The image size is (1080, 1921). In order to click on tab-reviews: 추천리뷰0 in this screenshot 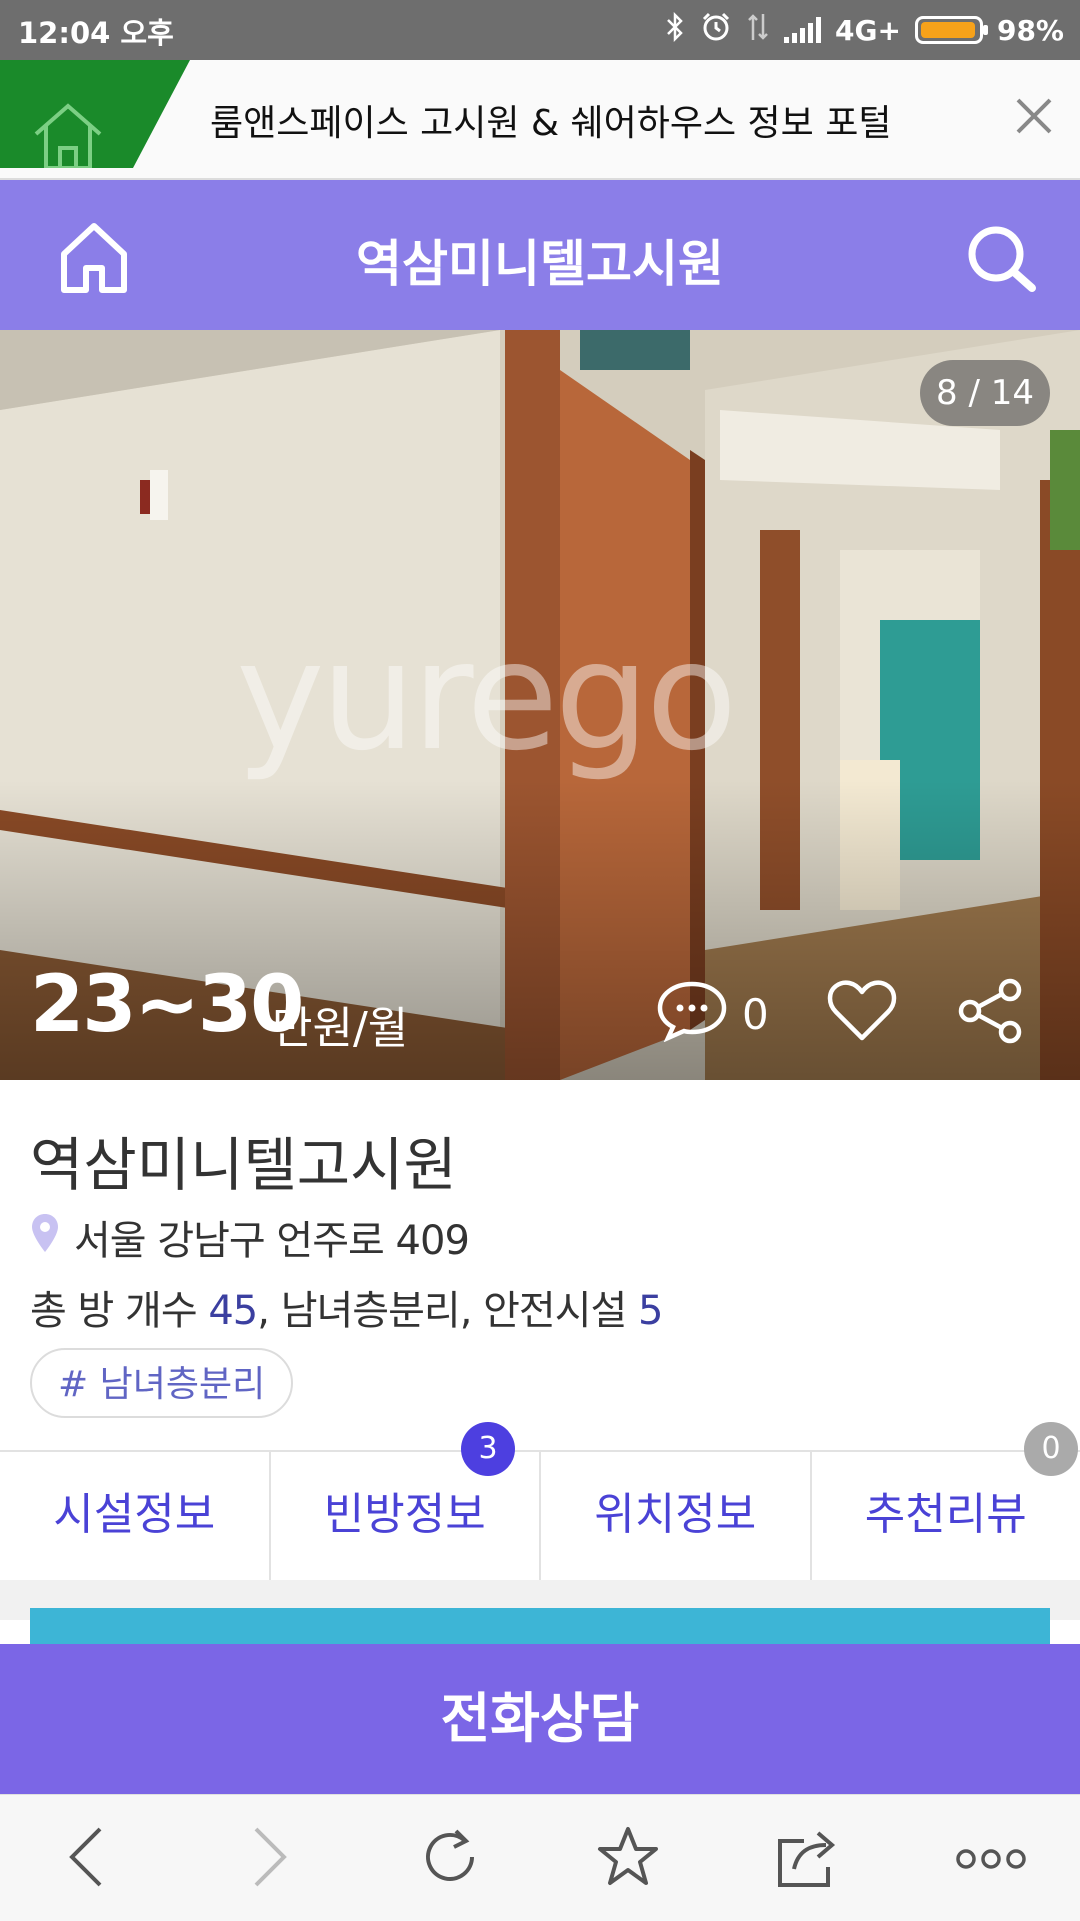, I will do `click(946, 1516)`.